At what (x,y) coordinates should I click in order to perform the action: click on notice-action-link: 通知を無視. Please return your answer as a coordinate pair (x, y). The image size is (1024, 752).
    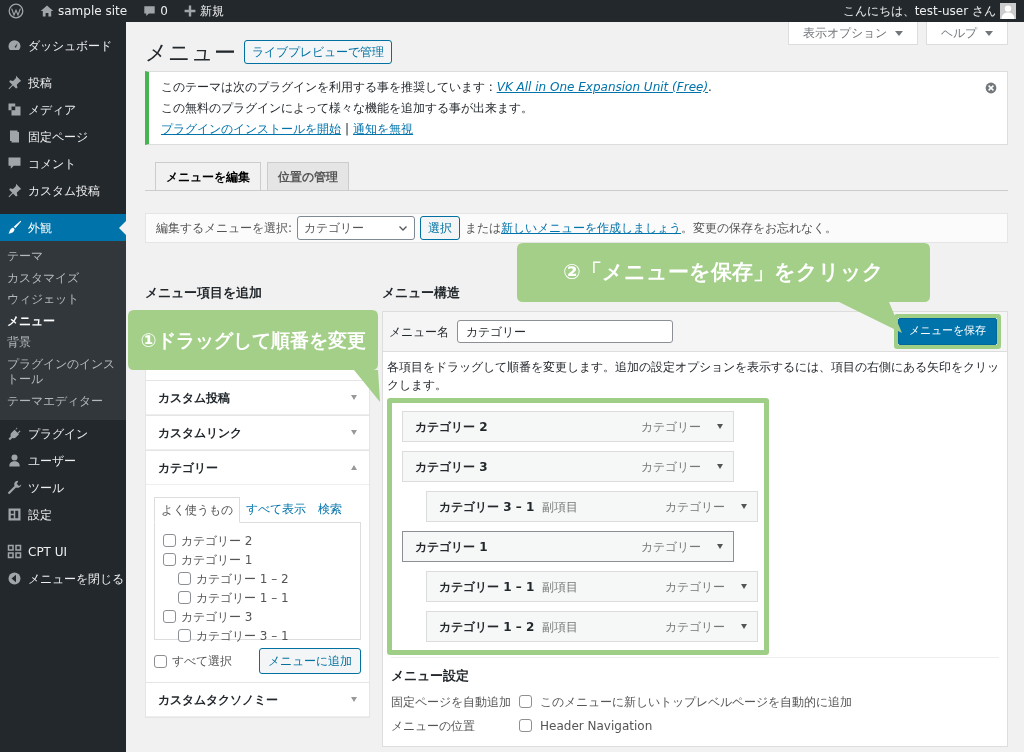
    Looking at the image, I should click on (383, 129).